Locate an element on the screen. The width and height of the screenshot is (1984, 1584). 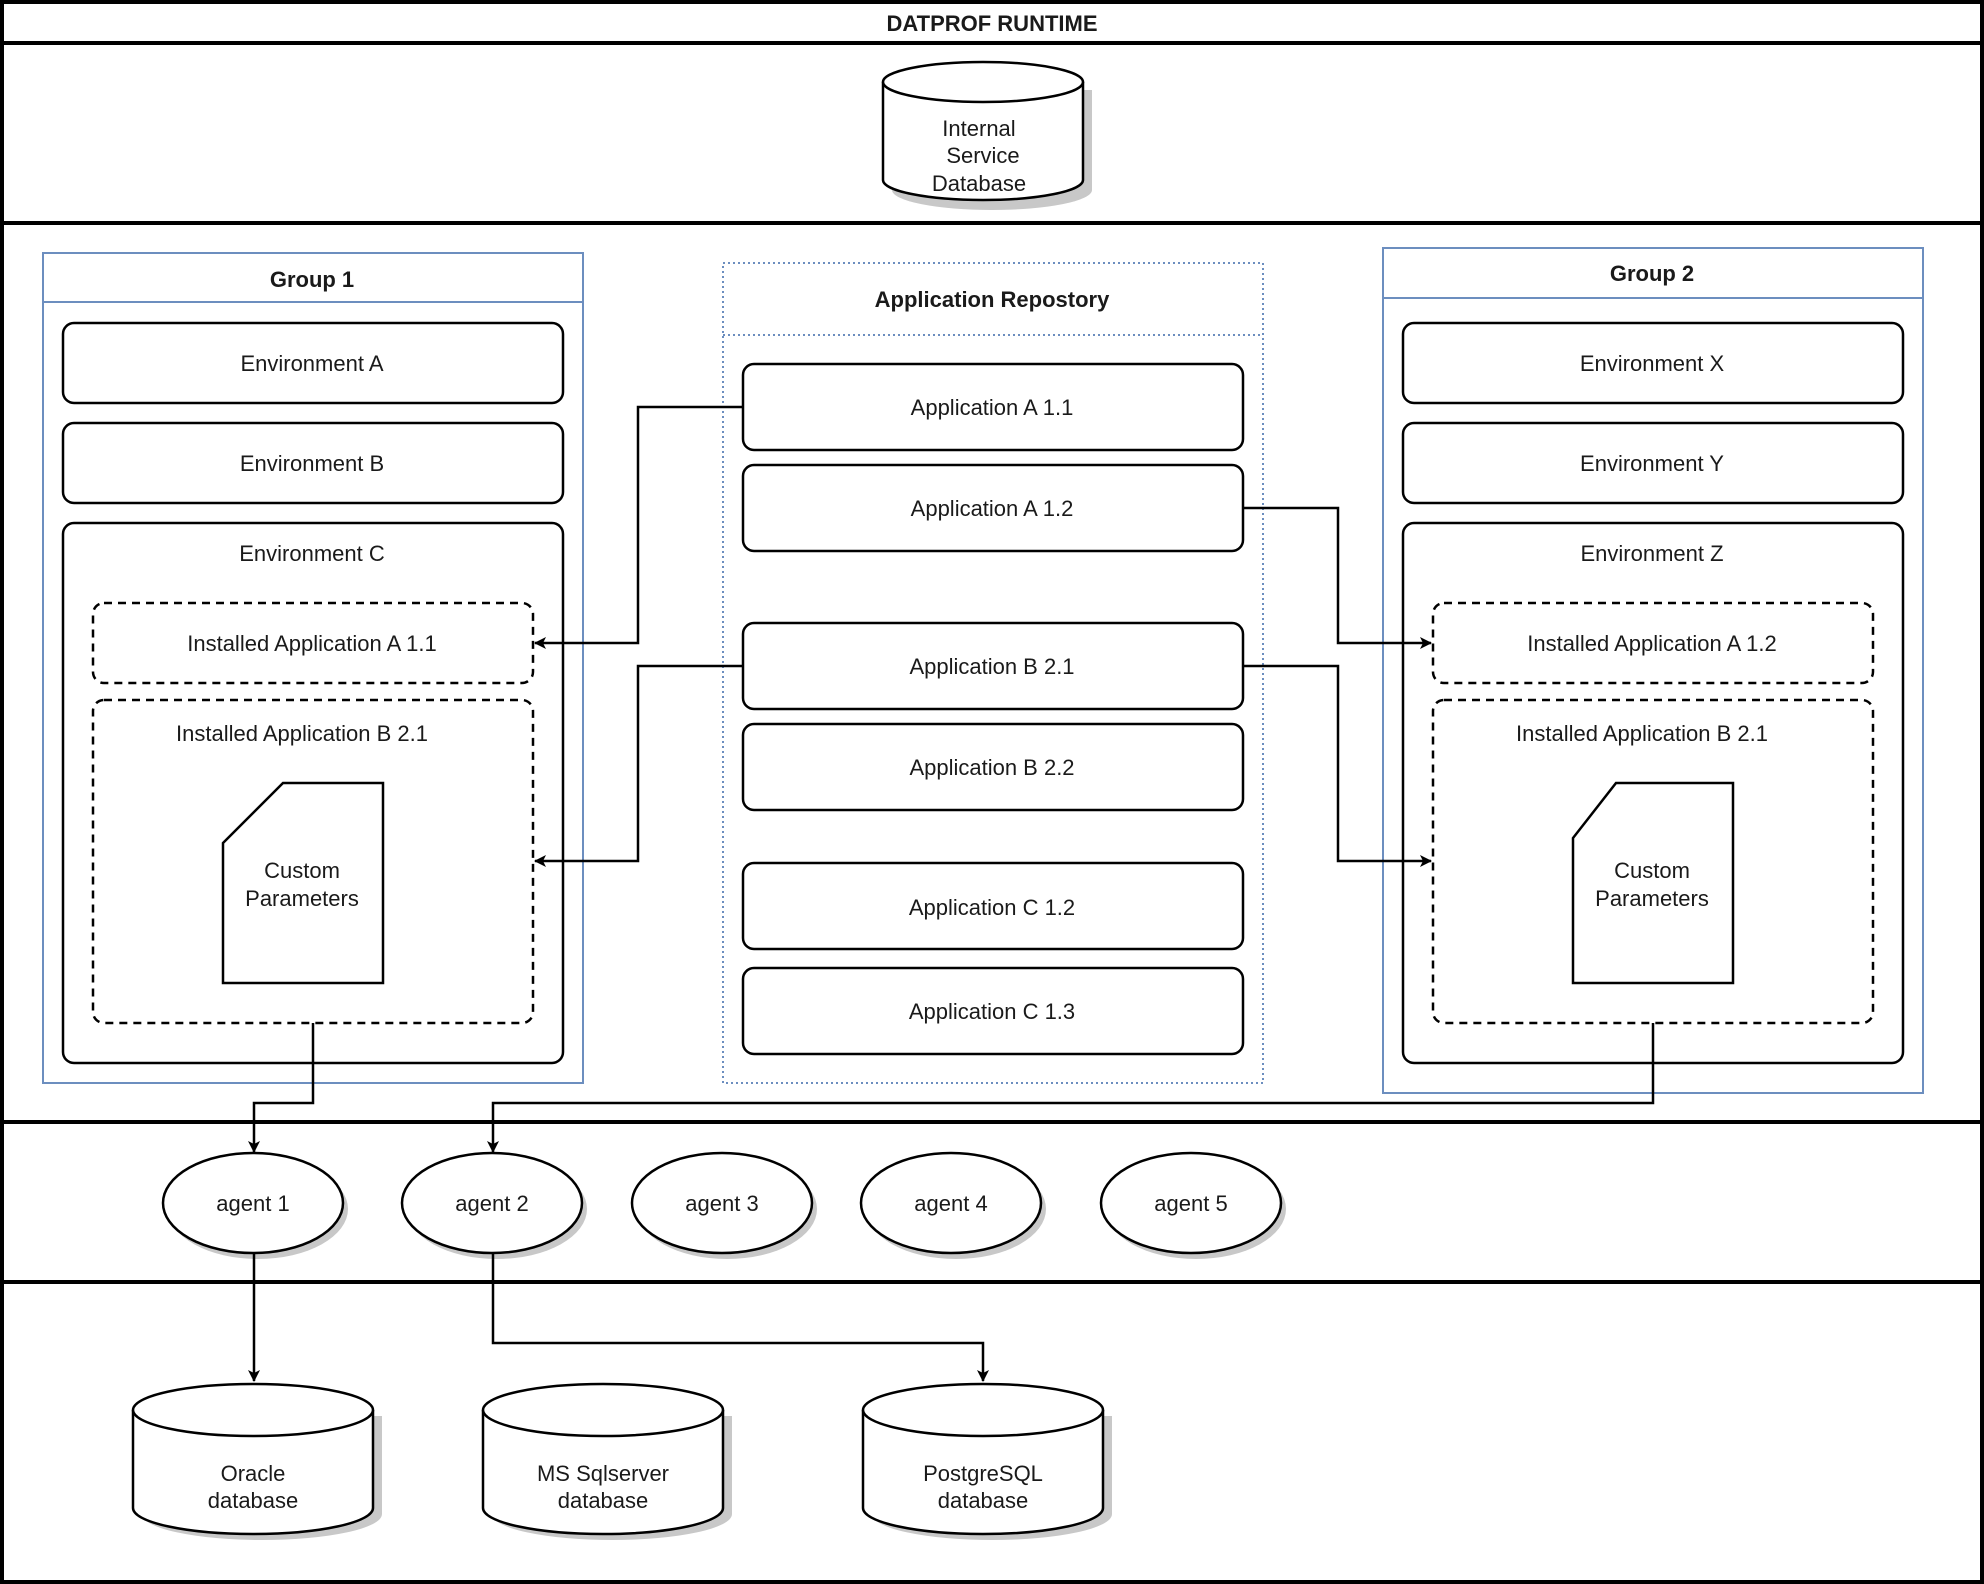
application-label: Application C 1.3 is located at coordinates (992, 1011).